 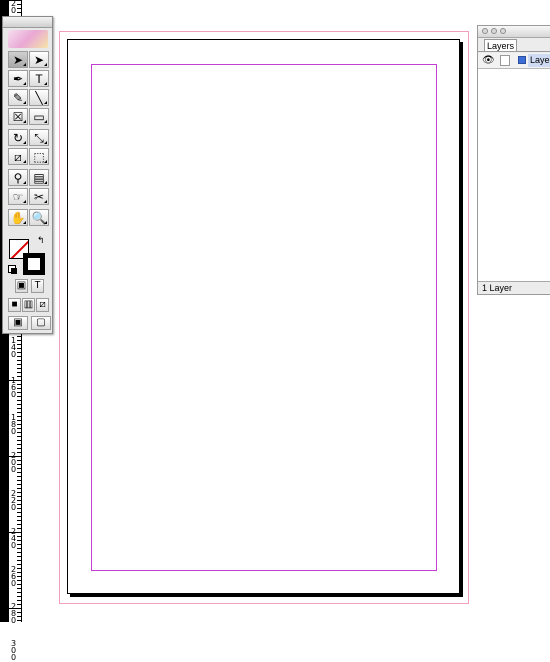 What do you see at coordinates (514, 32) in the screenshot?
I see `layers-panel-title-bar` at bounding box center [514, 32].